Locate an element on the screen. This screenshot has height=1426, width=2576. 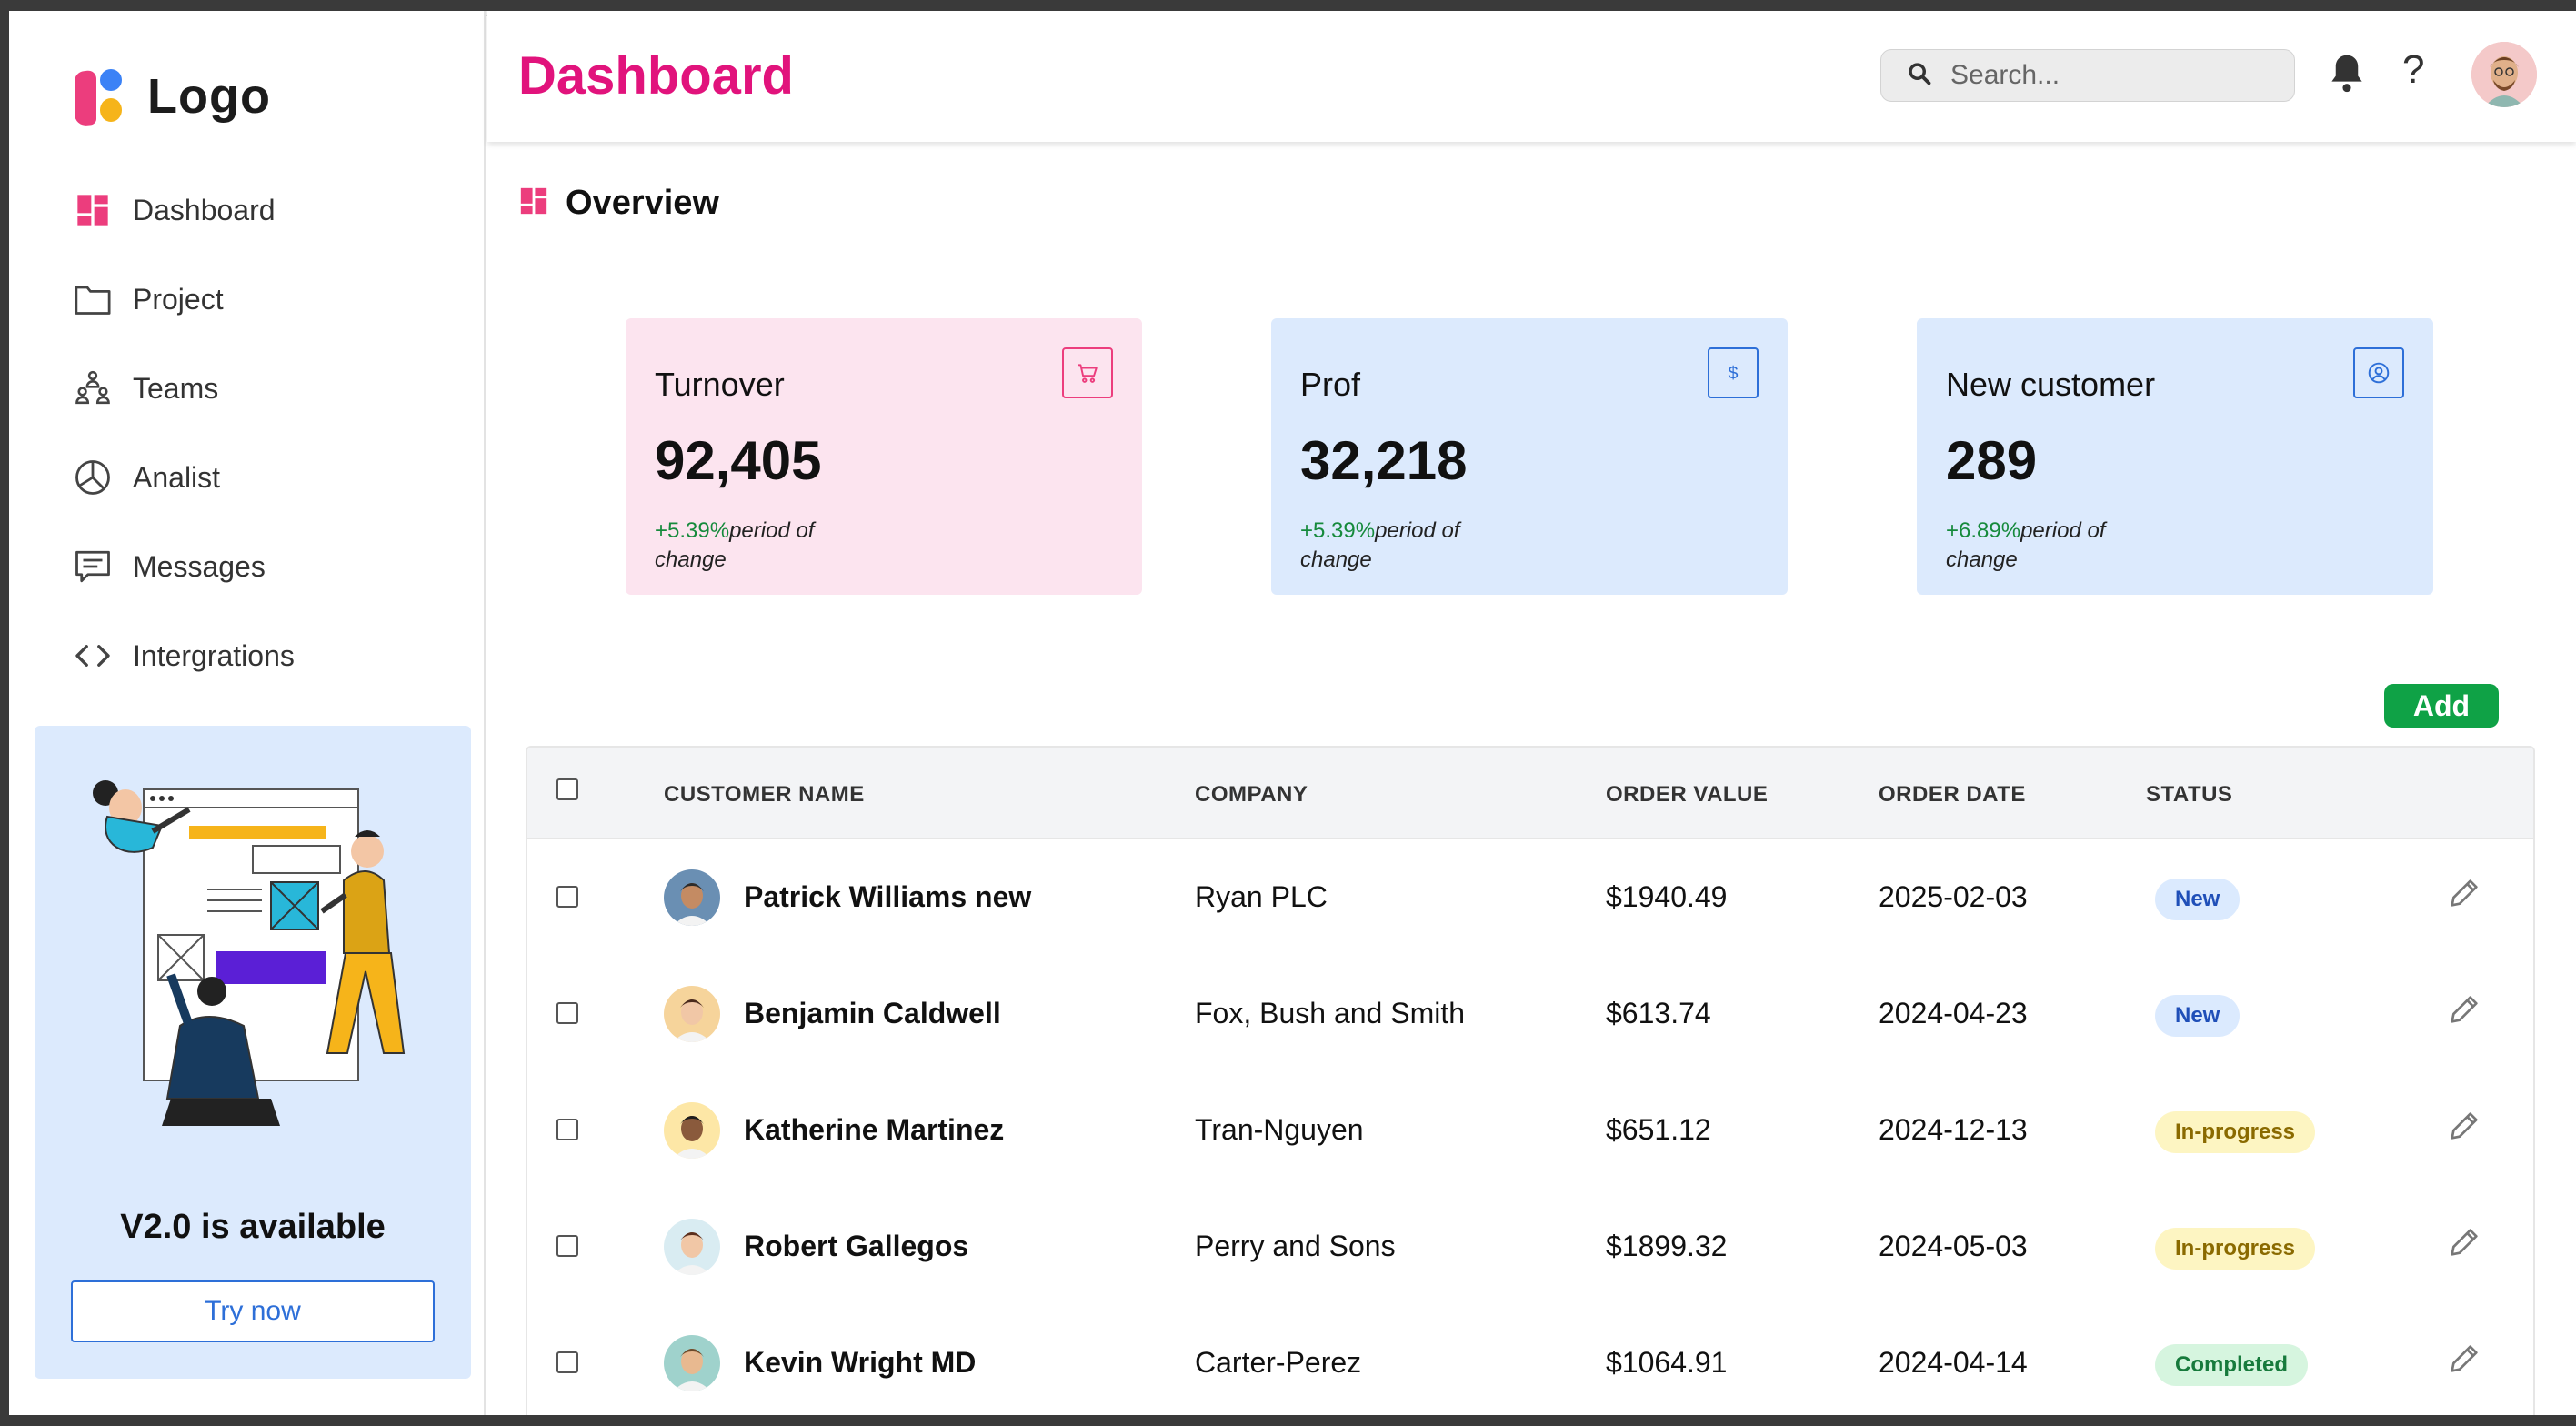
code-icon is located at coordinates (93, 656).